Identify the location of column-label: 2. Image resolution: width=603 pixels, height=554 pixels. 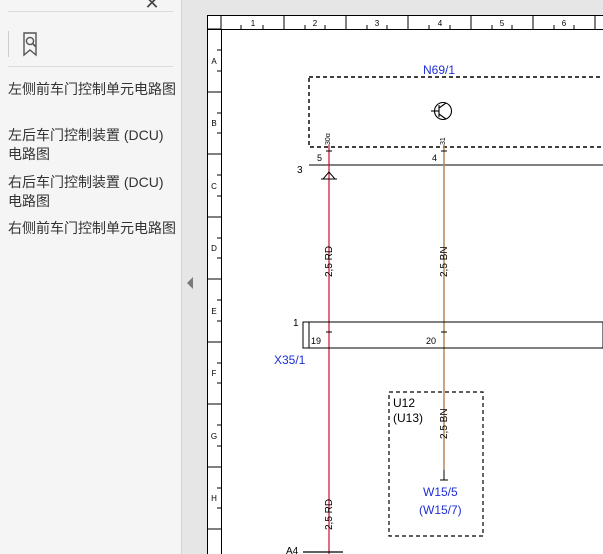
(315, 23).